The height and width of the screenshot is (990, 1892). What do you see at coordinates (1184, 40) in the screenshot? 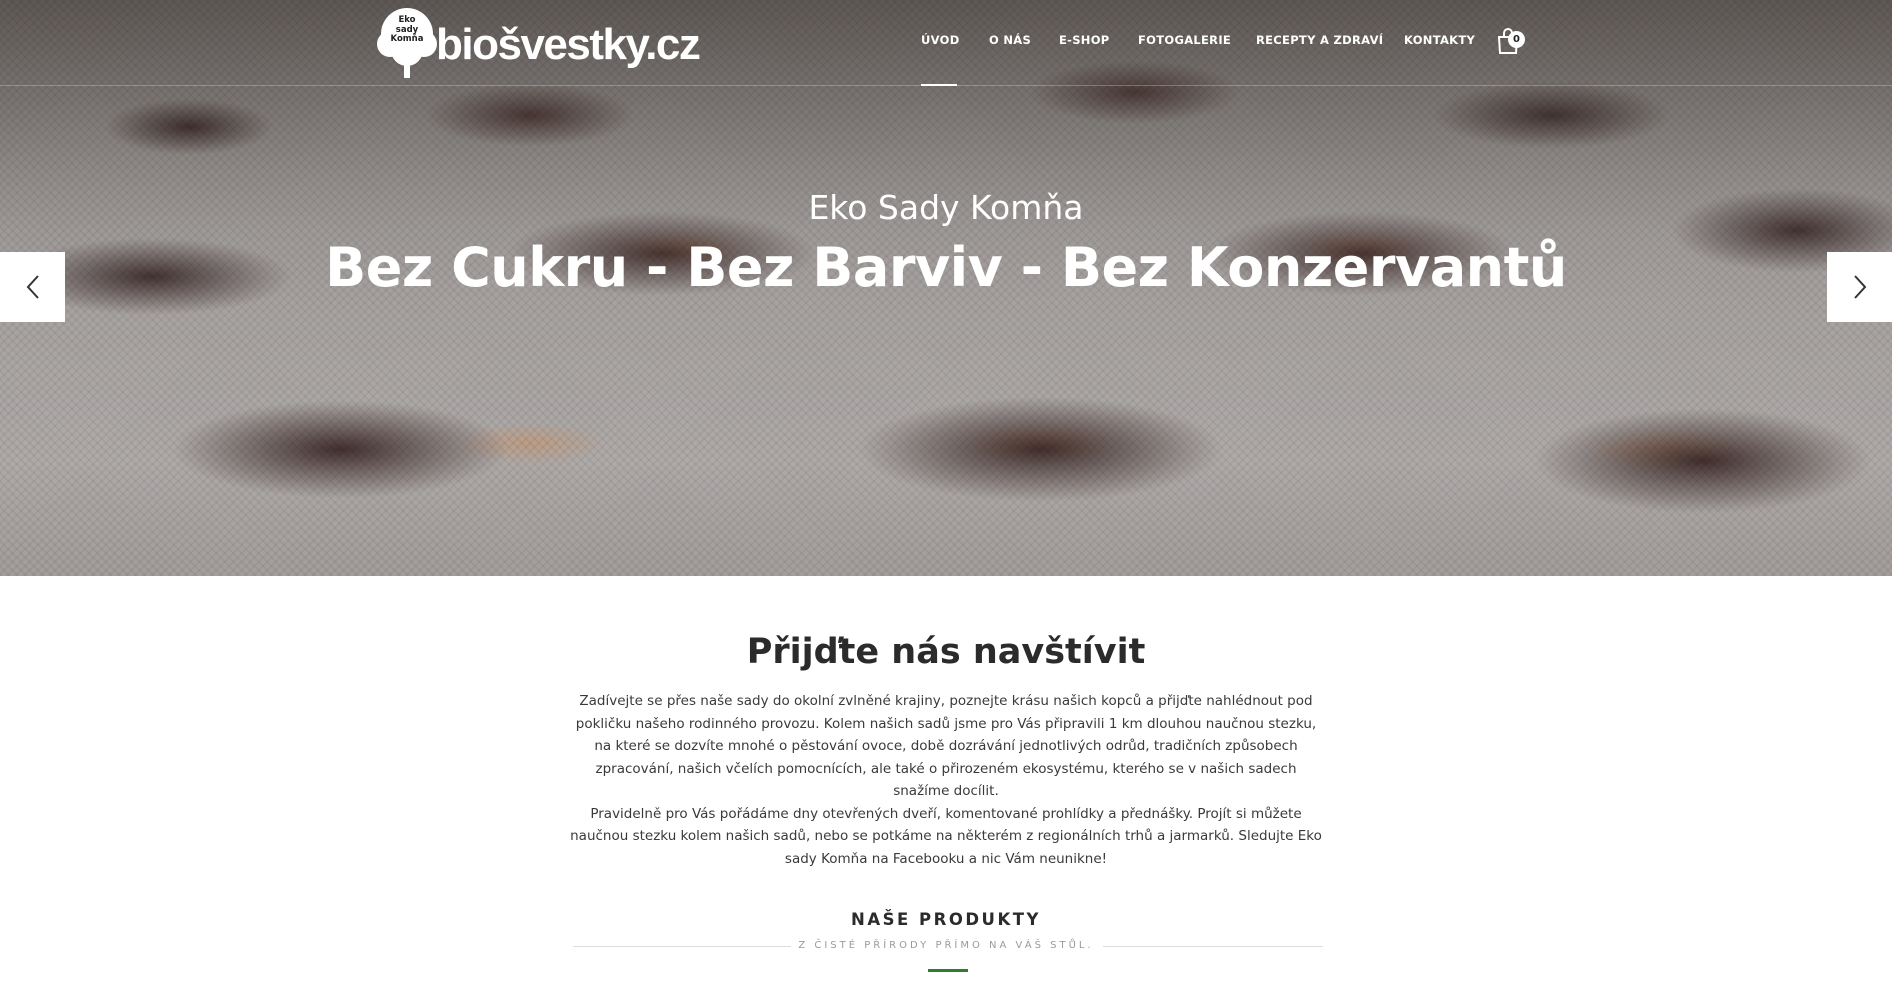
I see `nav-item-fotogalerie: FOTOGALERIE` at bounding box center [1184, 40].